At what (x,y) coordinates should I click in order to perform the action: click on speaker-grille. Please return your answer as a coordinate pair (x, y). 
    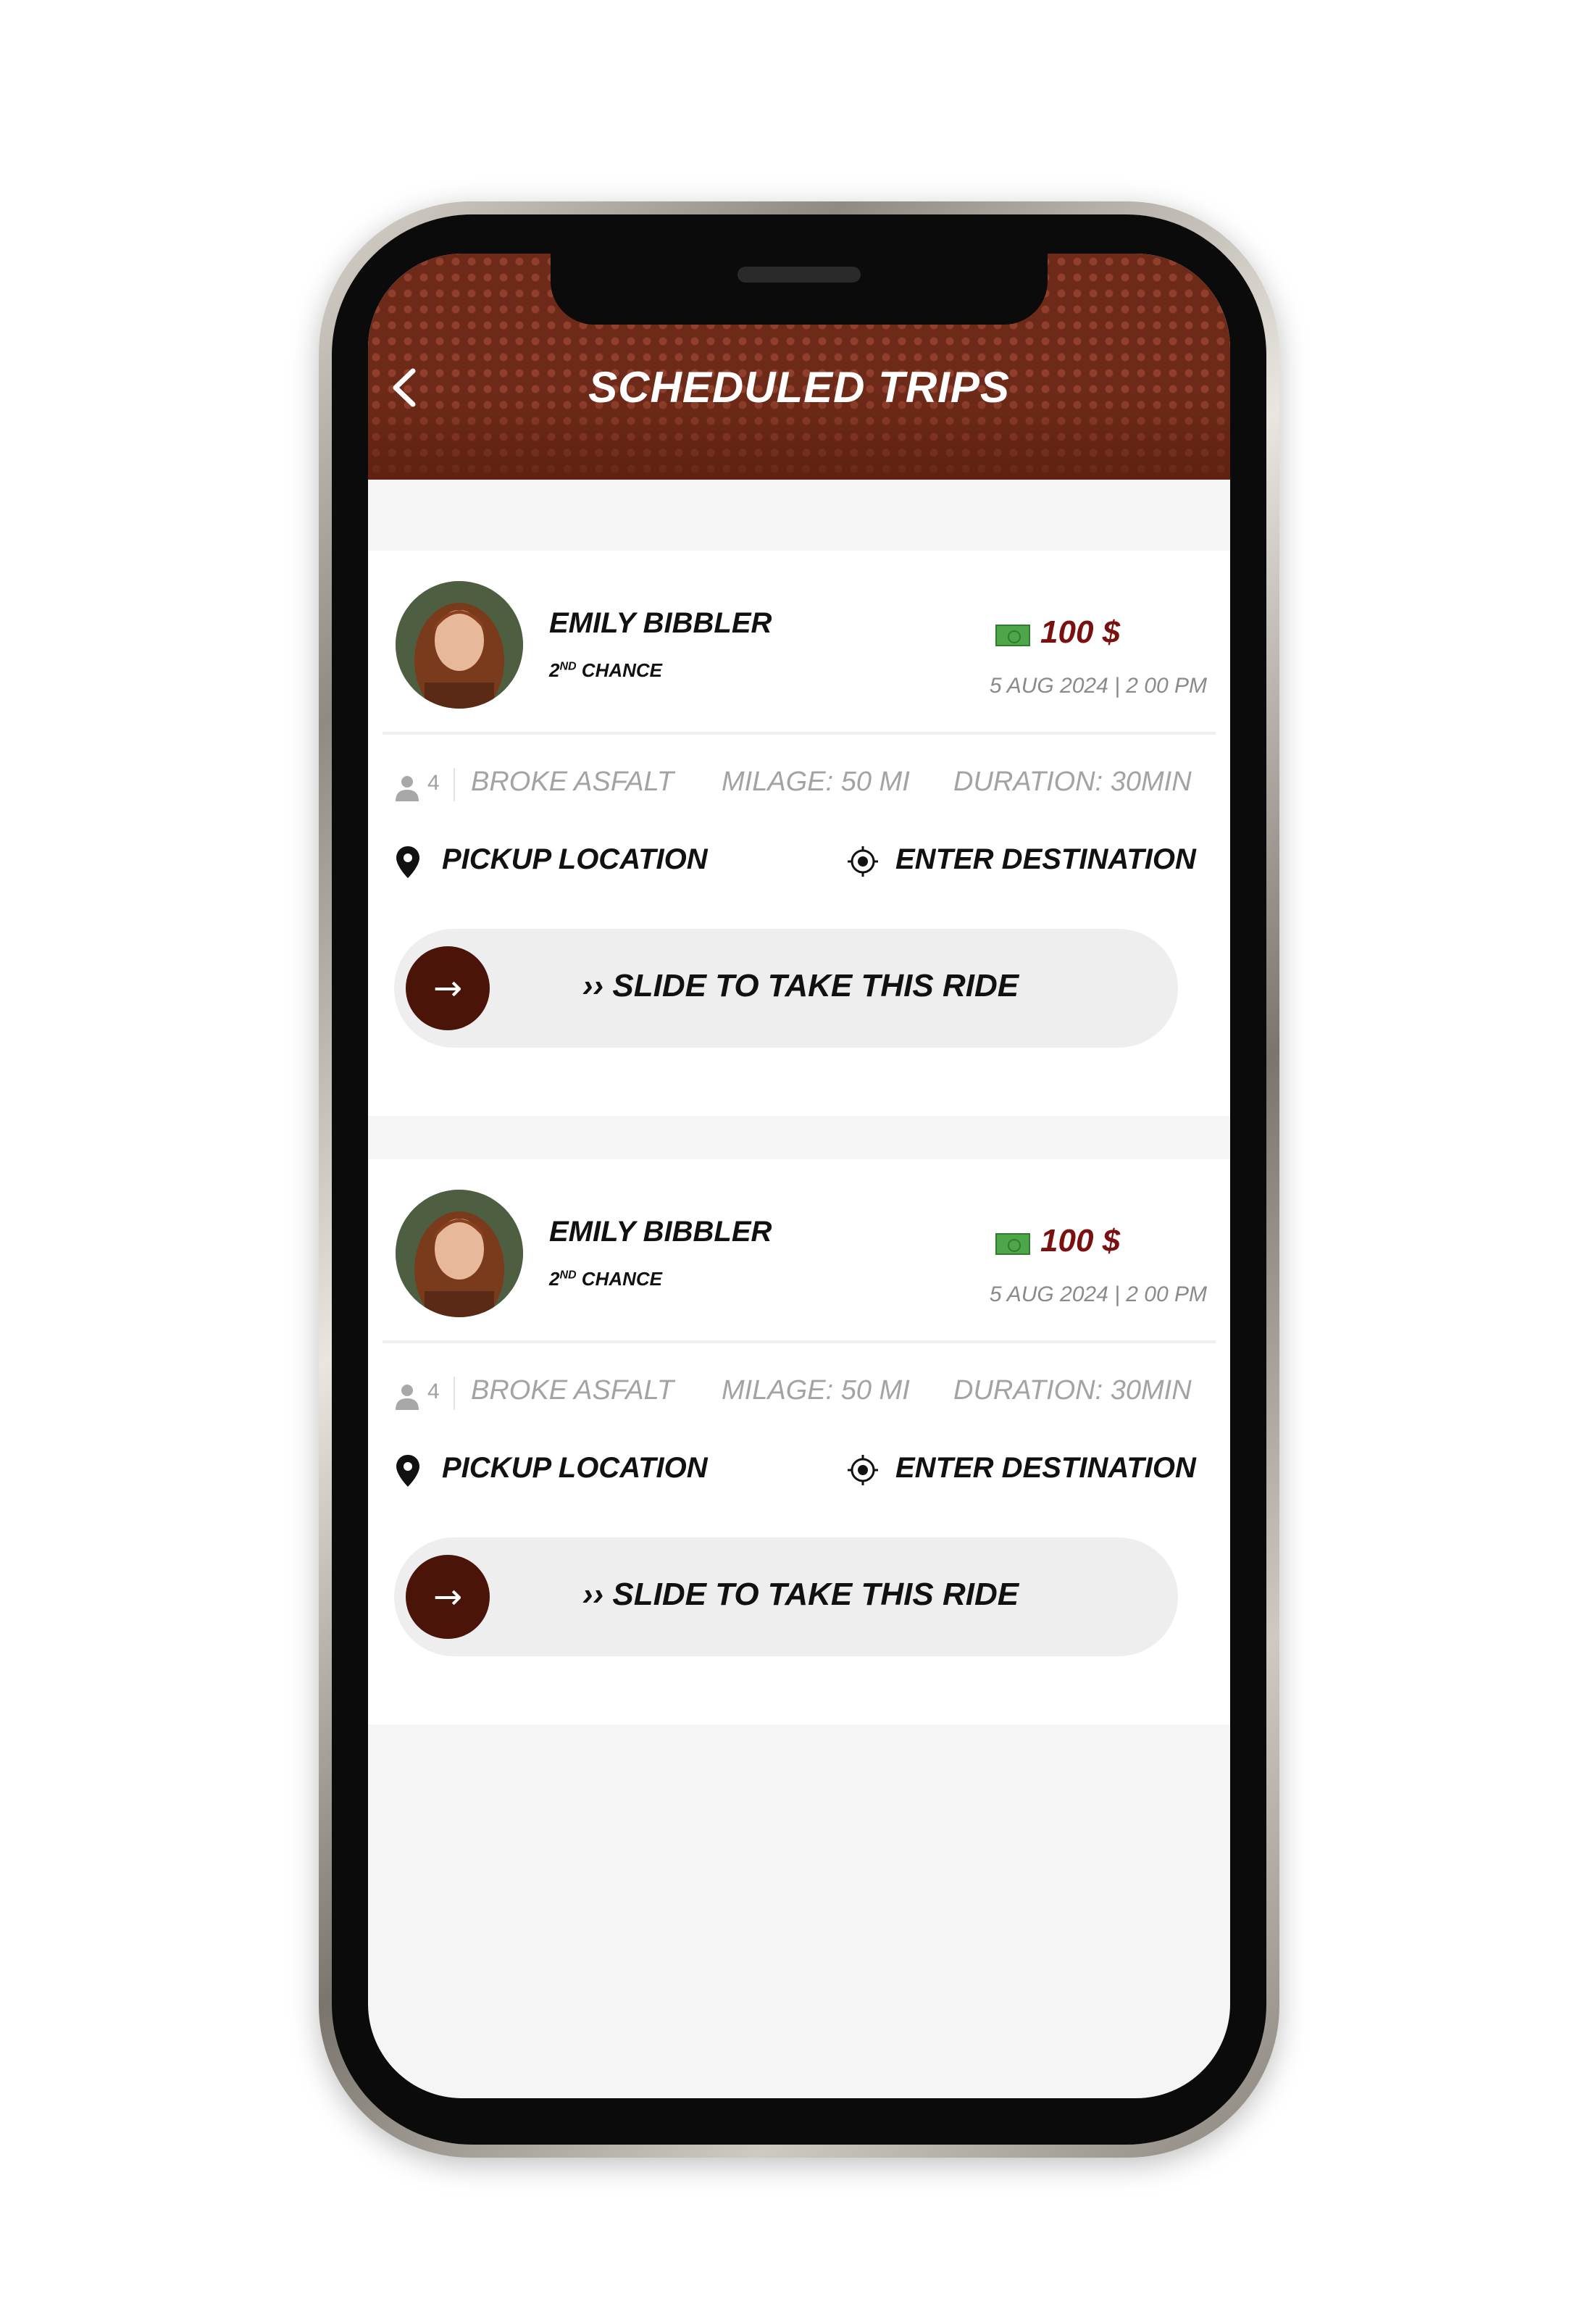
    Looking at the image, I should click on (799, 275).